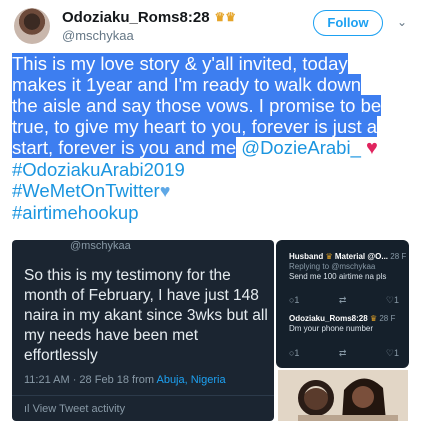  Describe the element at coordinates (225, 17) in the screenshot. I see `crown-icon: ♛♛` at that location.